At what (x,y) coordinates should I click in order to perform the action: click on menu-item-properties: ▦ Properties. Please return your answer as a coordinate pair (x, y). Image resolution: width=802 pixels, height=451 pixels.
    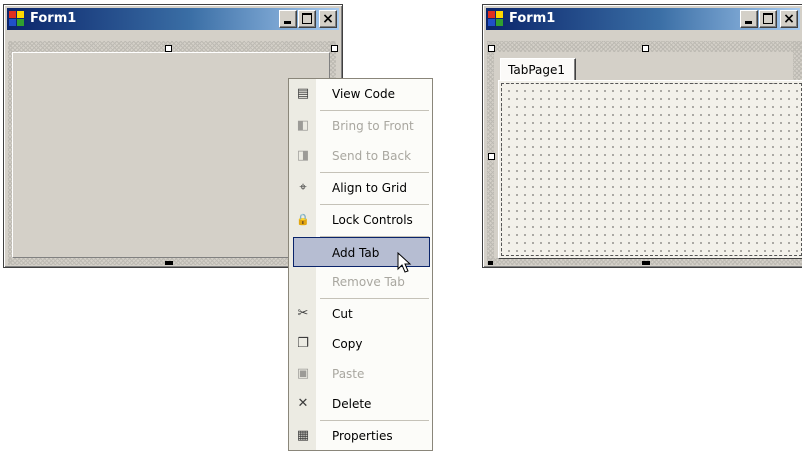
    Looking at the image, I should click on (360, 436).